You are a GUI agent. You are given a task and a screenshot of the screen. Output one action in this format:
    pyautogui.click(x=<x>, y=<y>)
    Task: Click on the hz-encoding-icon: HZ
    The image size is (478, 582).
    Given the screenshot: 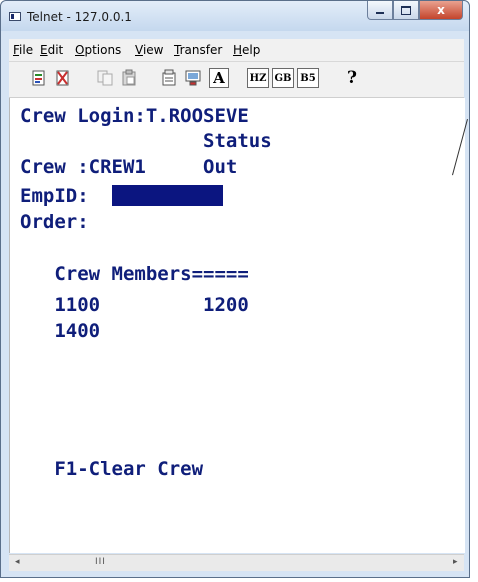 What is the action you would take?
    pyautogui.click(x=258, y=78)
    